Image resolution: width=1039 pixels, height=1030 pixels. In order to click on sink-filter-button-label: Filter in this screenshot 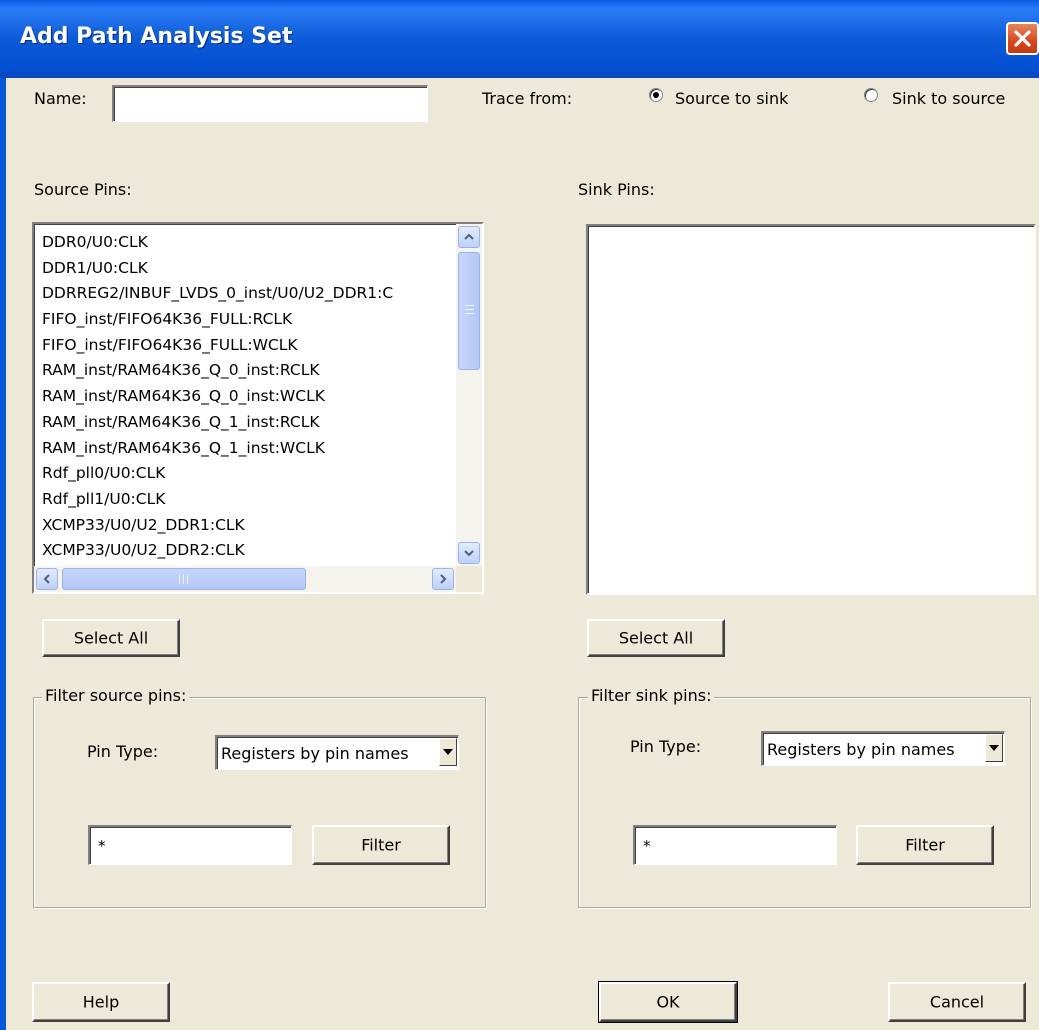, I will do `click(925, 845)`.